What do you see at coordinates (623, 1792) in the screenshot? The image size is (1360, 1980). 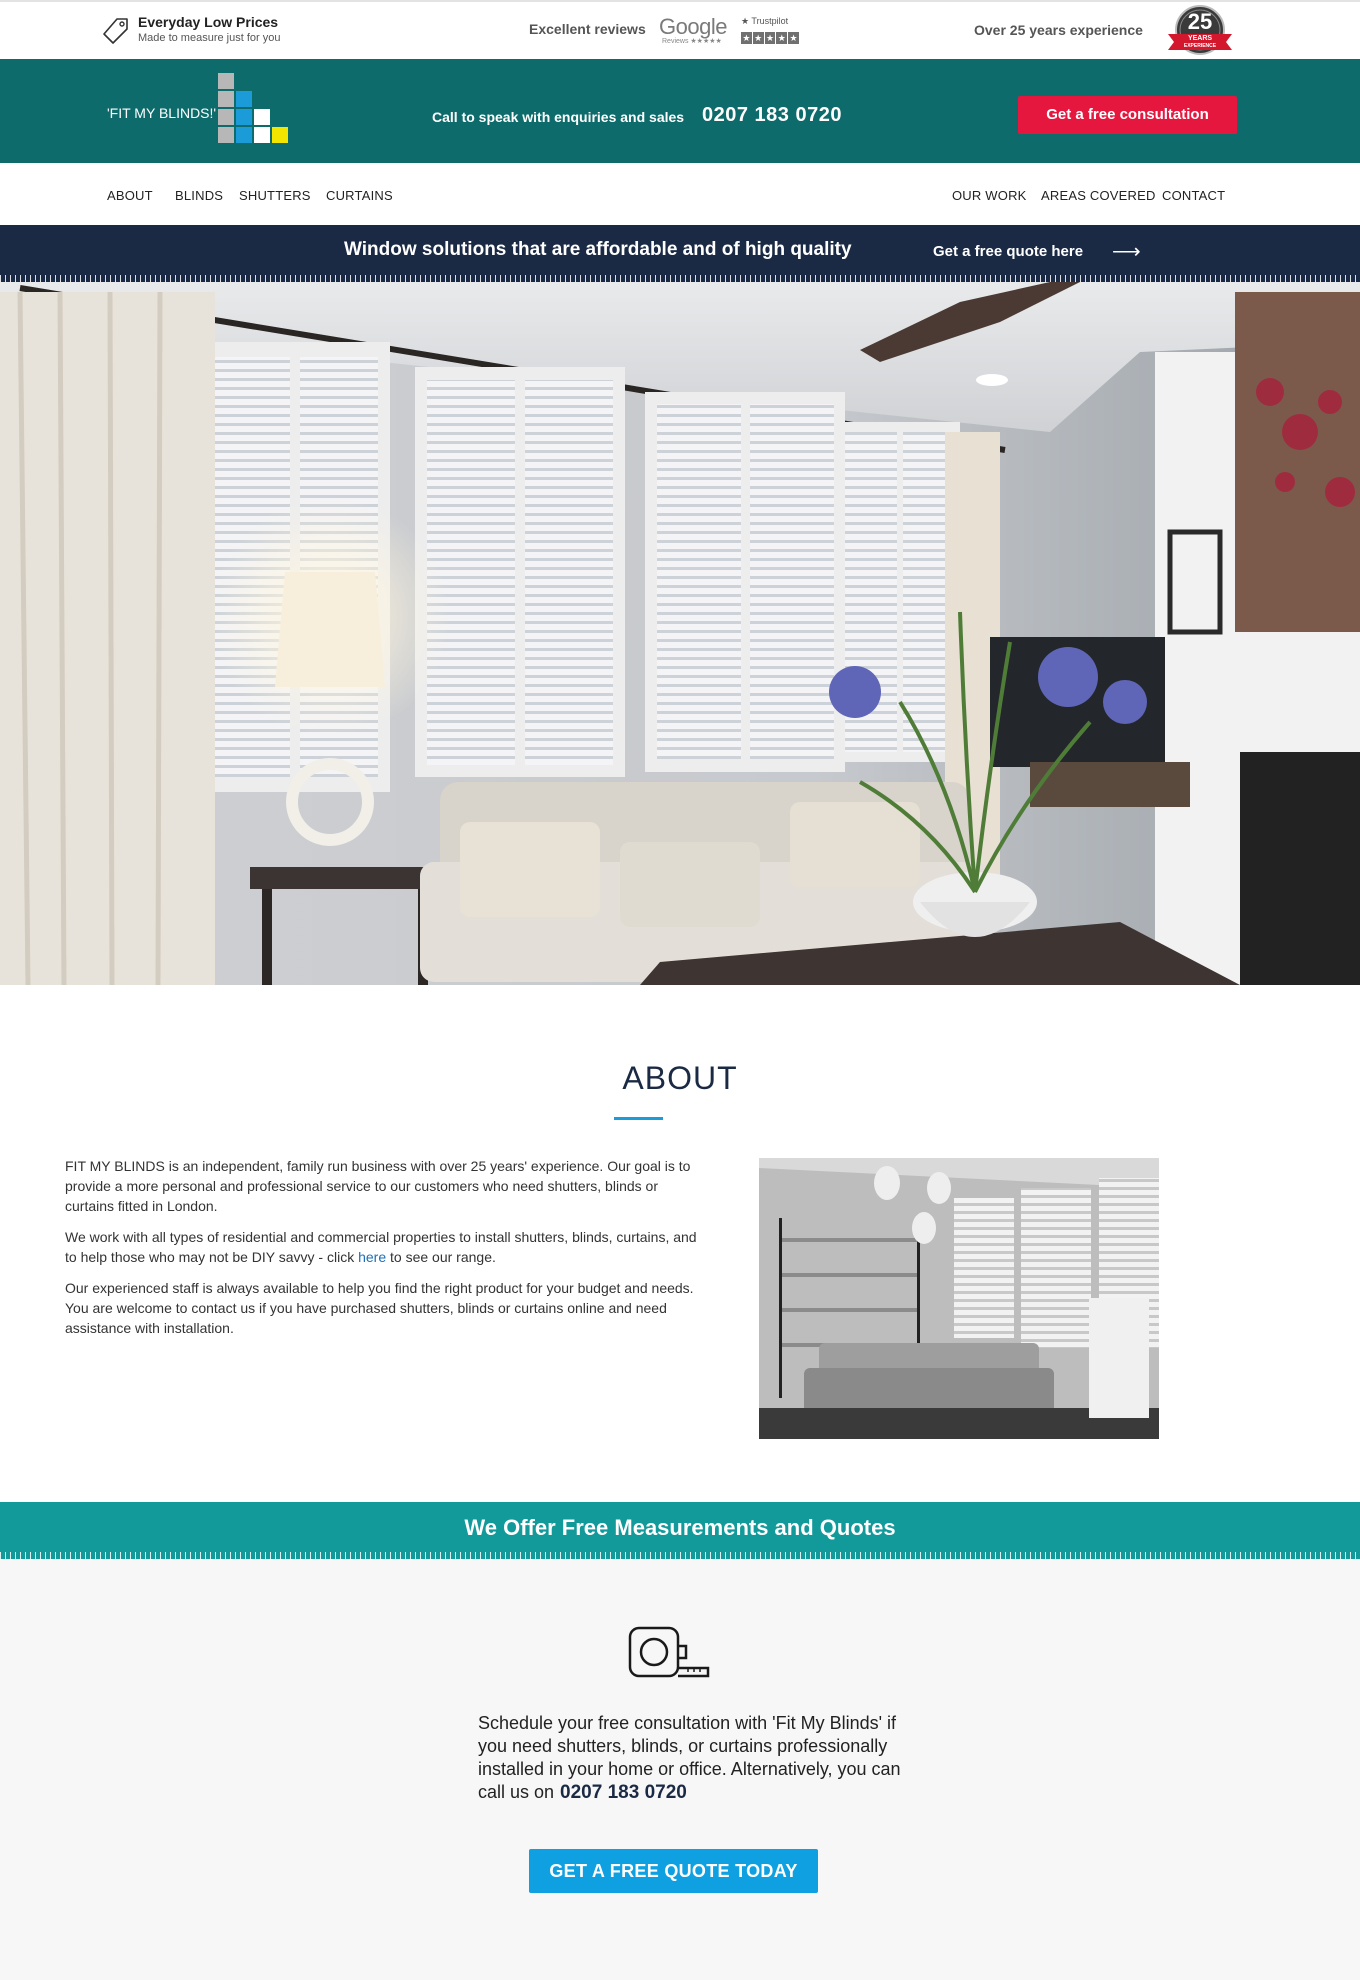 I see `measurements-phone-link: 0207 183 0720` at bounding box center [623, 1792].